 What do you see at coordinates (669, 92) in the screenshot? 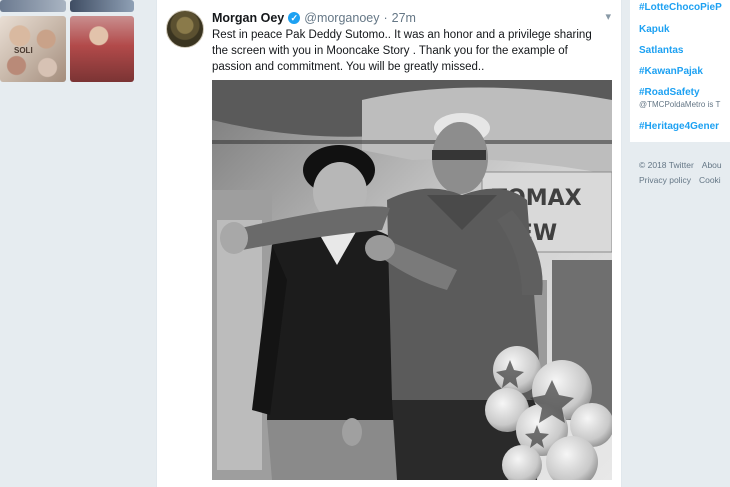
I see `trend-link: #RoadSafety` at bounding box center [669, 92].